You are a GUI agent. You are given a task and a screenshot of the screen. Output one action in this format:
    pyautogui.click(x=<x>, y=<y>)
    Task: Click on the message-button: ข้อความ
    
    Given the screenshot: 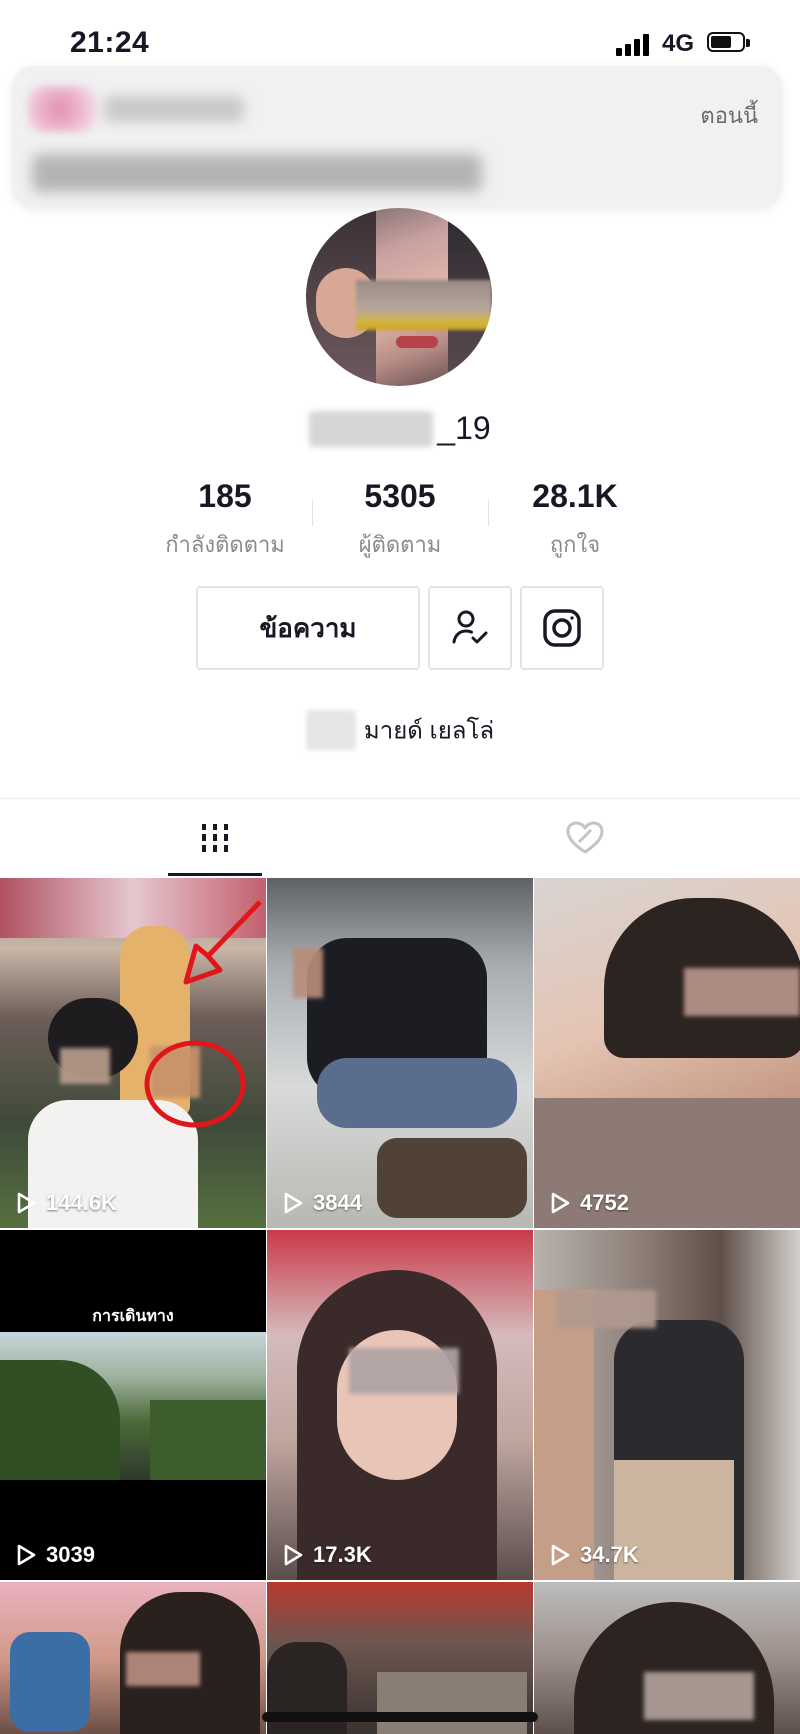 What is the action you would take?
    pyautogui.click(x=308, y=628)
    